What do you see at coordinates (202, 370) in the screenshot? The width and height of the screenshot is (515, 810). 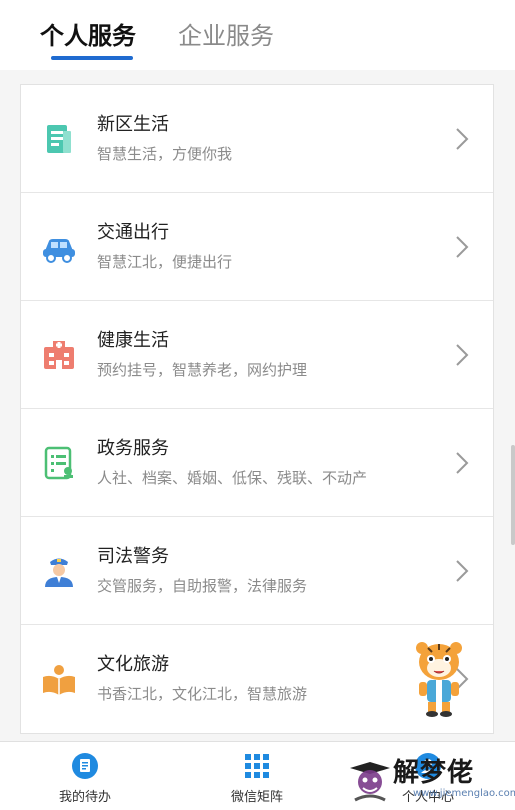 I see `service-subtitle: 预约挂号，智慧养老，网约护理` at bounding box center [202, 370].